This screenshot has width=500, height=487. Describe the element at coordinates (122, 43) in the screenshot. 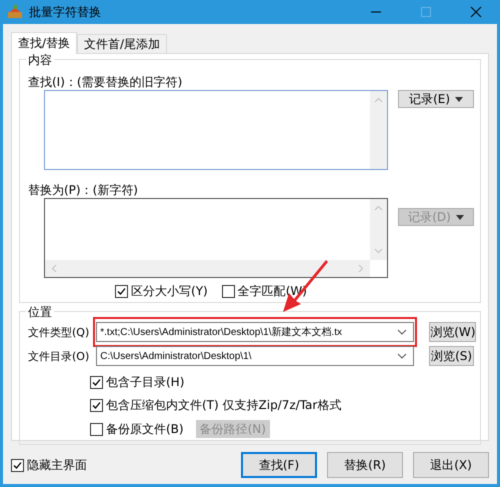

I see `tab: 文件首/尾添加` at that location.